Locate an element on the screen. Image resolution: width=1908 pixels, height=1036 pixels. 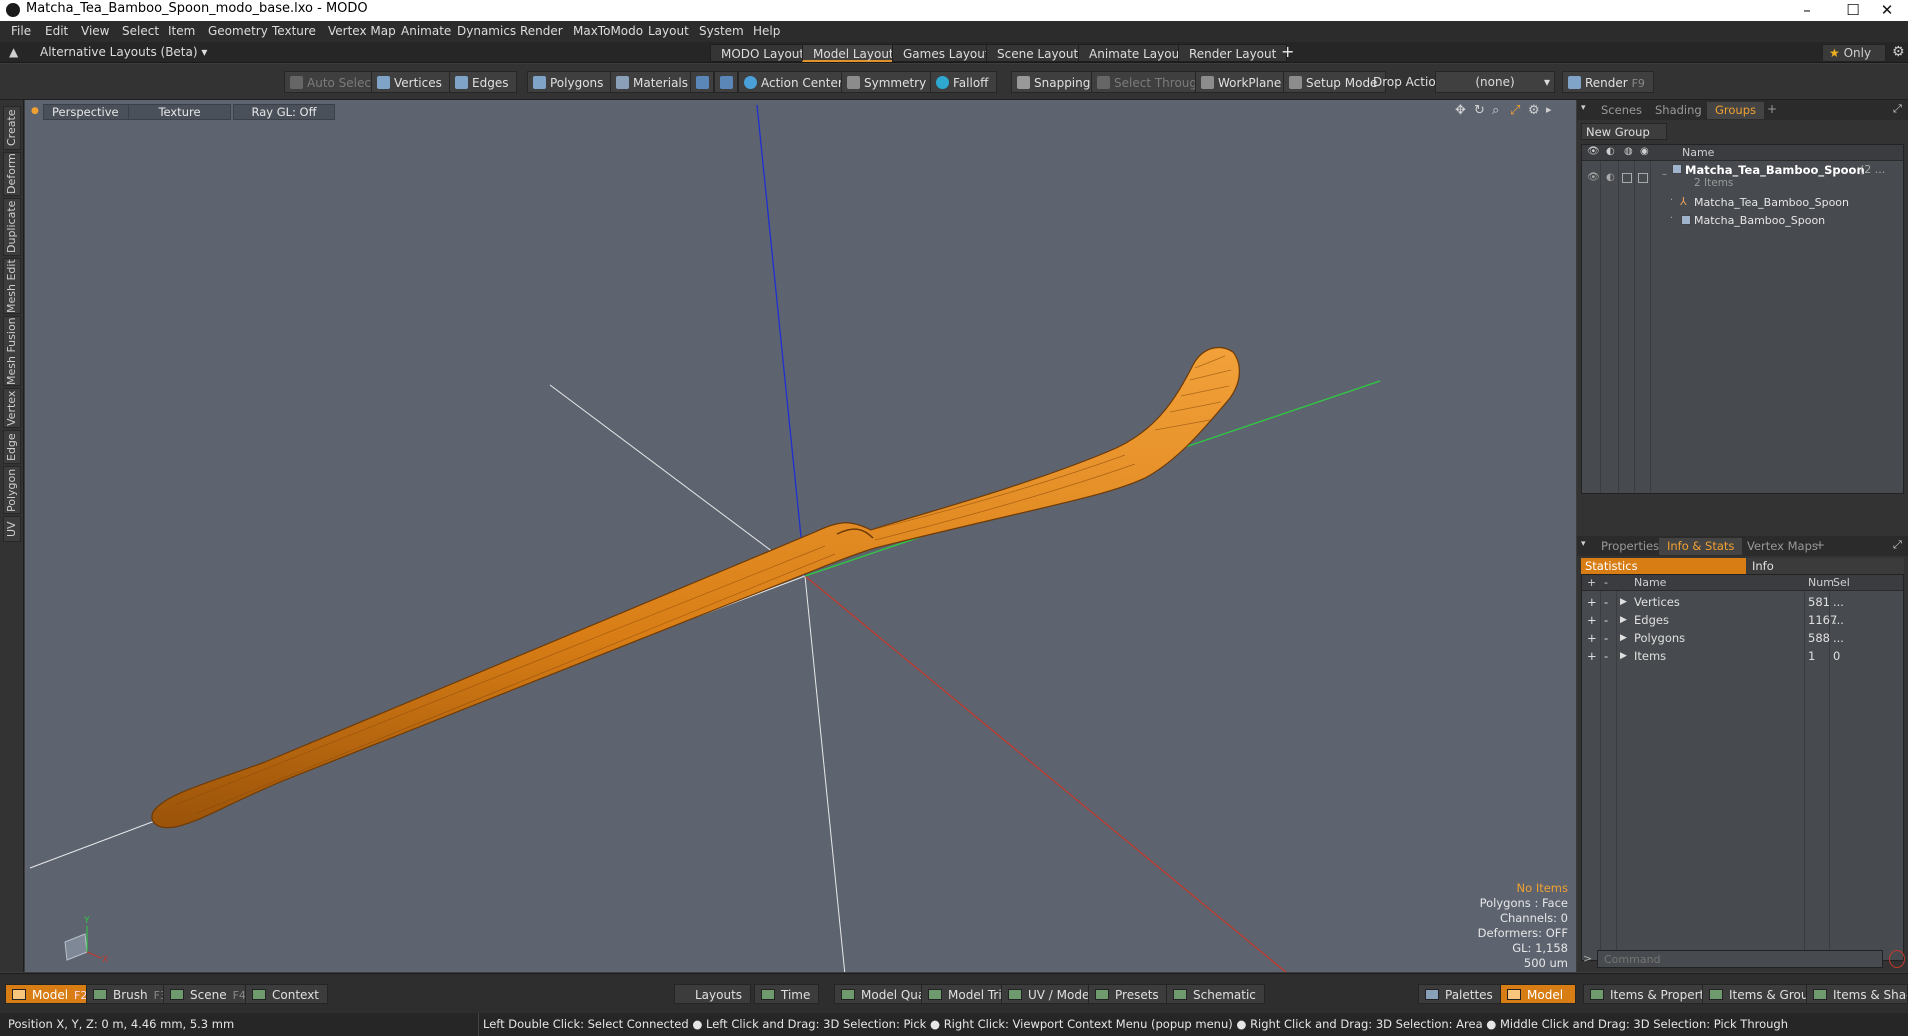
tab-edge: Edge is located at coordinates (12, 447).